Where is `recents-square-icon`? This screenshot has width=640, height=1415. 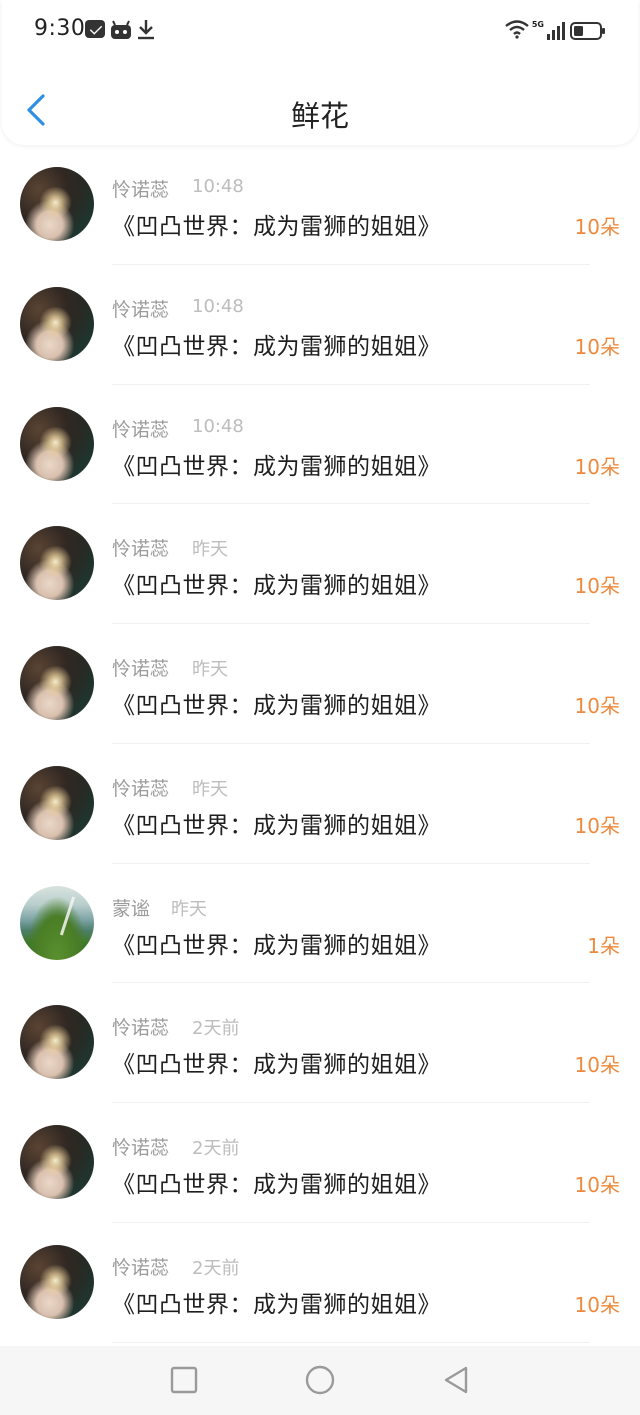
recents-square-icon is located at coordinates (184, 1380).